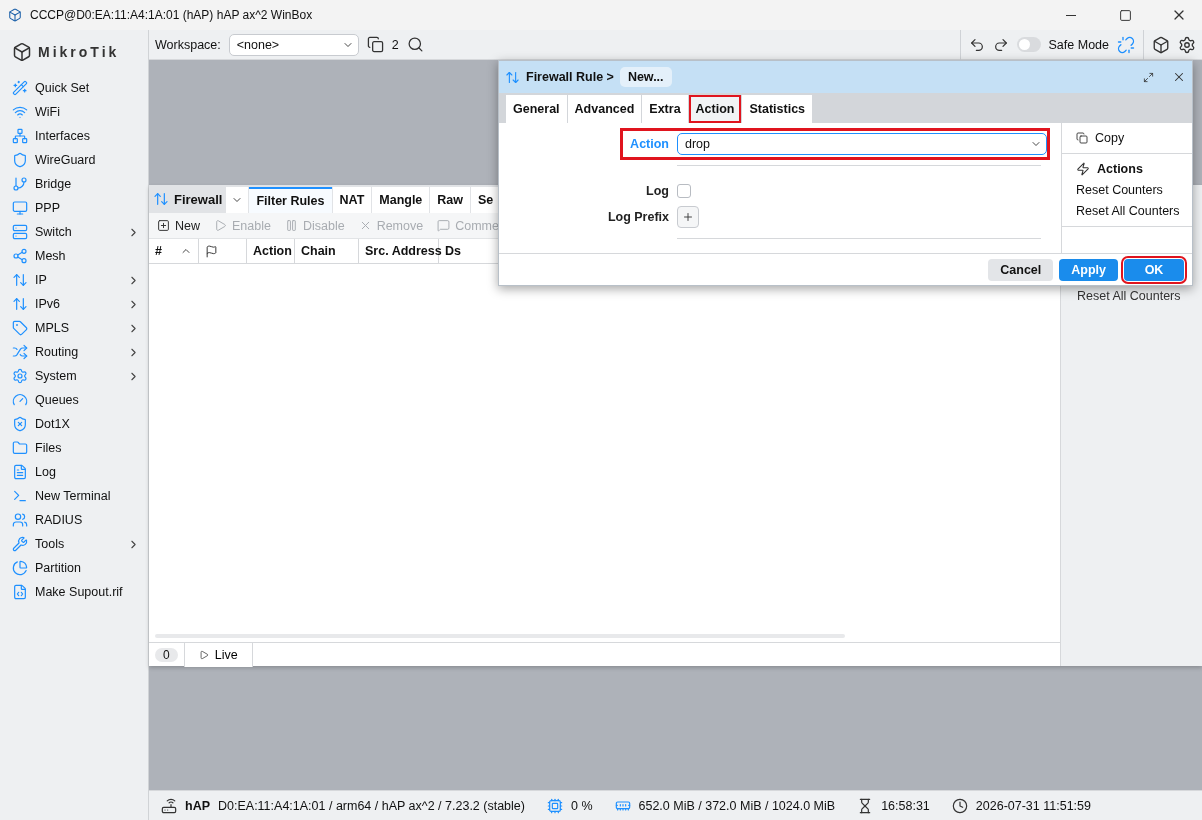  Describe the element at coordinates (218, 654) in the screenshot. I see `live-button: Live` at that location.